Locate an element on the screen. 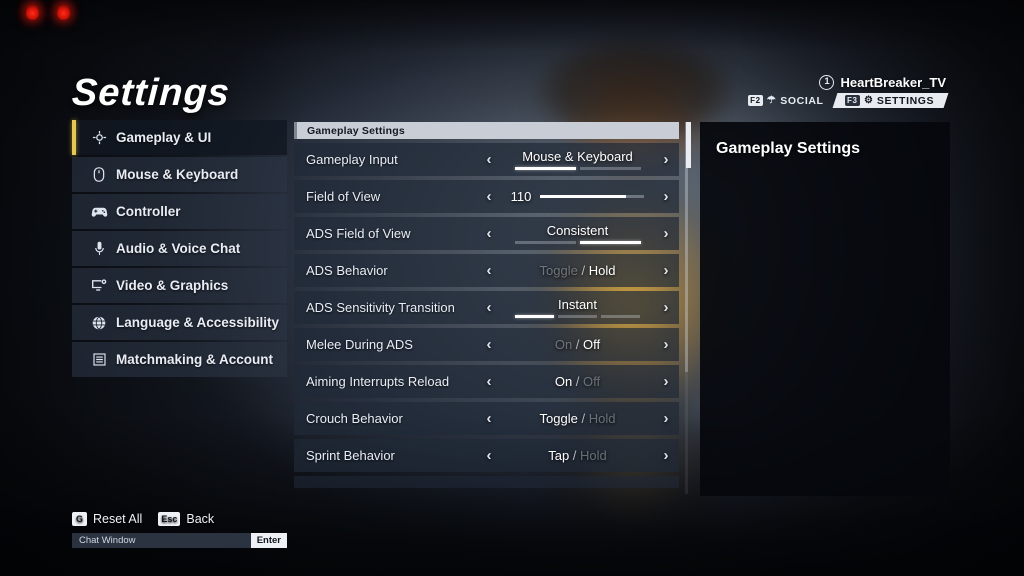 The width and height of the screenshot is (1024, 576). chat-input: Chat Window is located at coordinates (161, 540).